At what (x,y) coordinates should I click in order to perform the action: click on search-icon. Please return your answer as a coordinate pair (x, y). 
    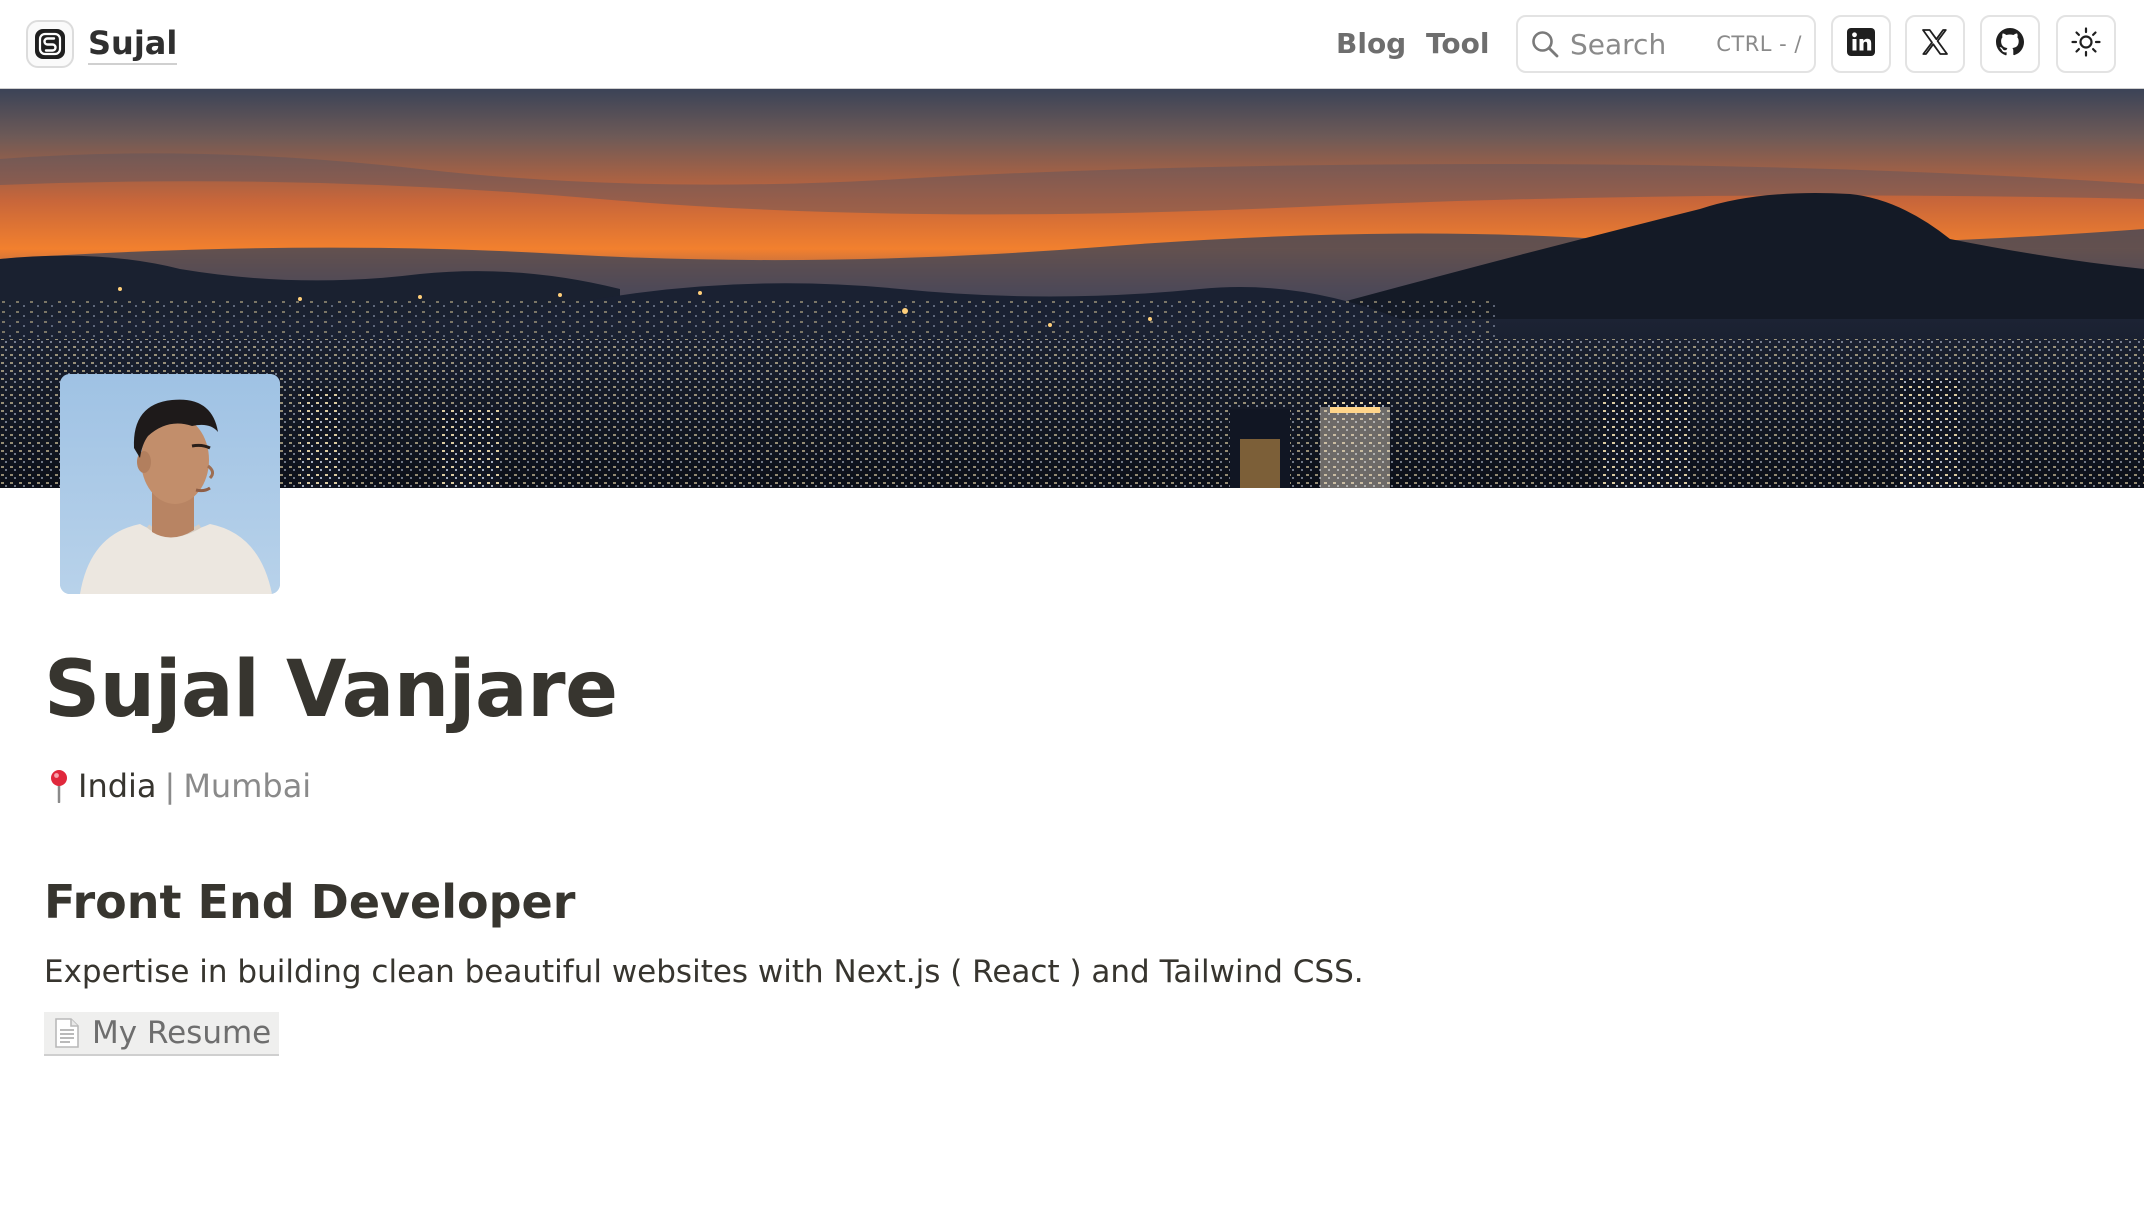
    Looking at the image, I should click on (1545, 44).